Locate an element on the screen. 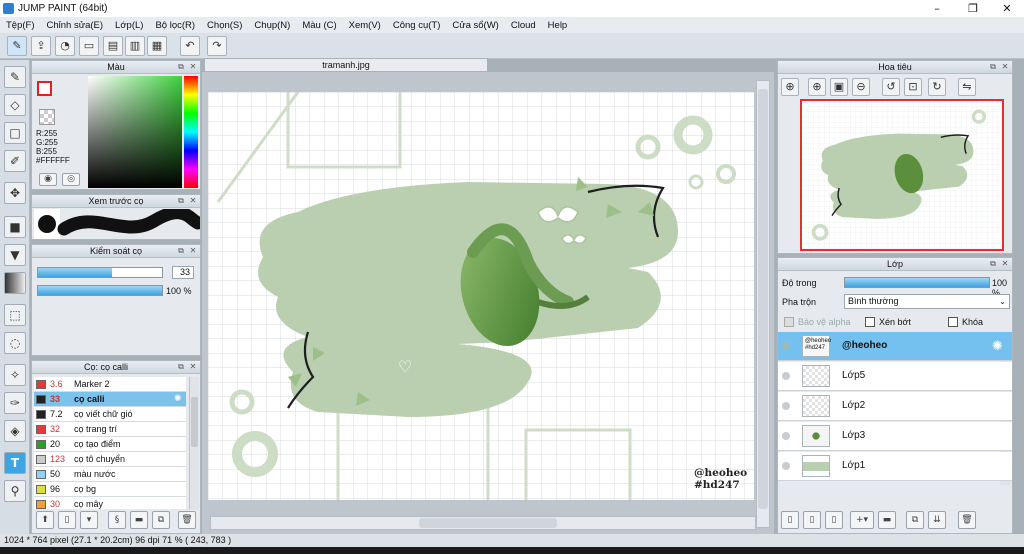  folder-icon: ▬ is located at coordinates (139, 520).